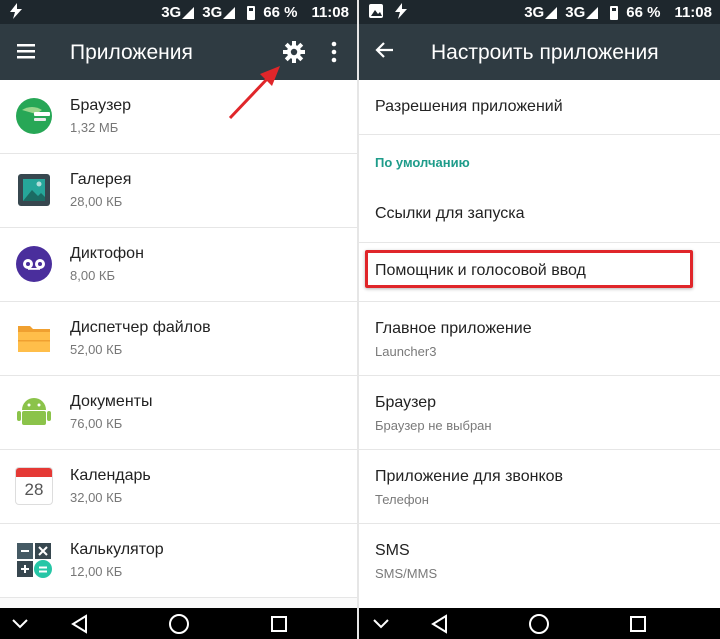 This screenshot has height=639, width=720. What do you see at coordinates (96, 201) in the screenshot?
I see `app-size: 28,00 КБ` at bounding box center [96, 201].